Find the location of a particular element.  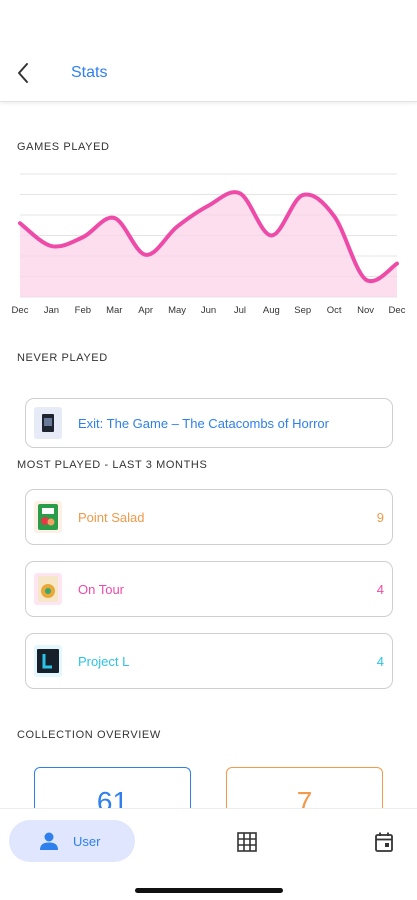

x-tick-label: Jun is located at coordinates (208, 310).